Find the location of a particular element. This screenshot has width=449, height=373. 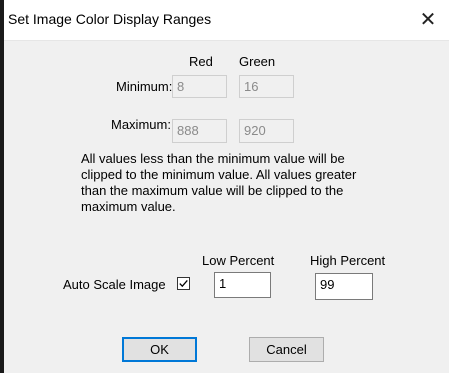

low-percent-input: 1 is located at coordinates (242, 285).